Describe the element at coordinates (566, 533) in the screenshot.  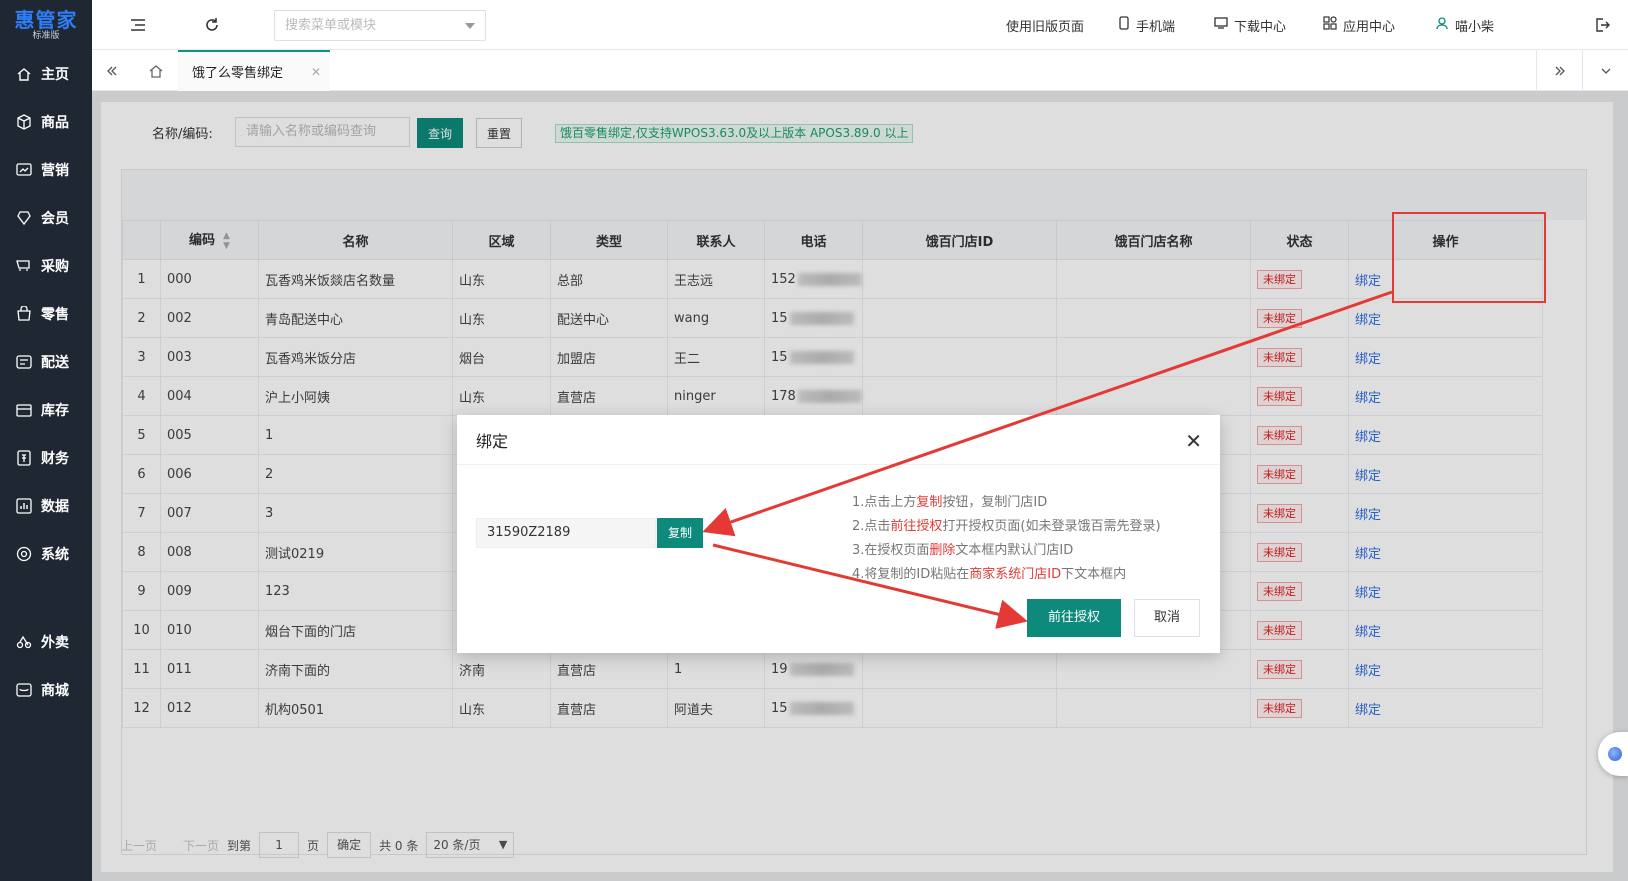
I see `store-id-field: 31590Z2189` at that location.